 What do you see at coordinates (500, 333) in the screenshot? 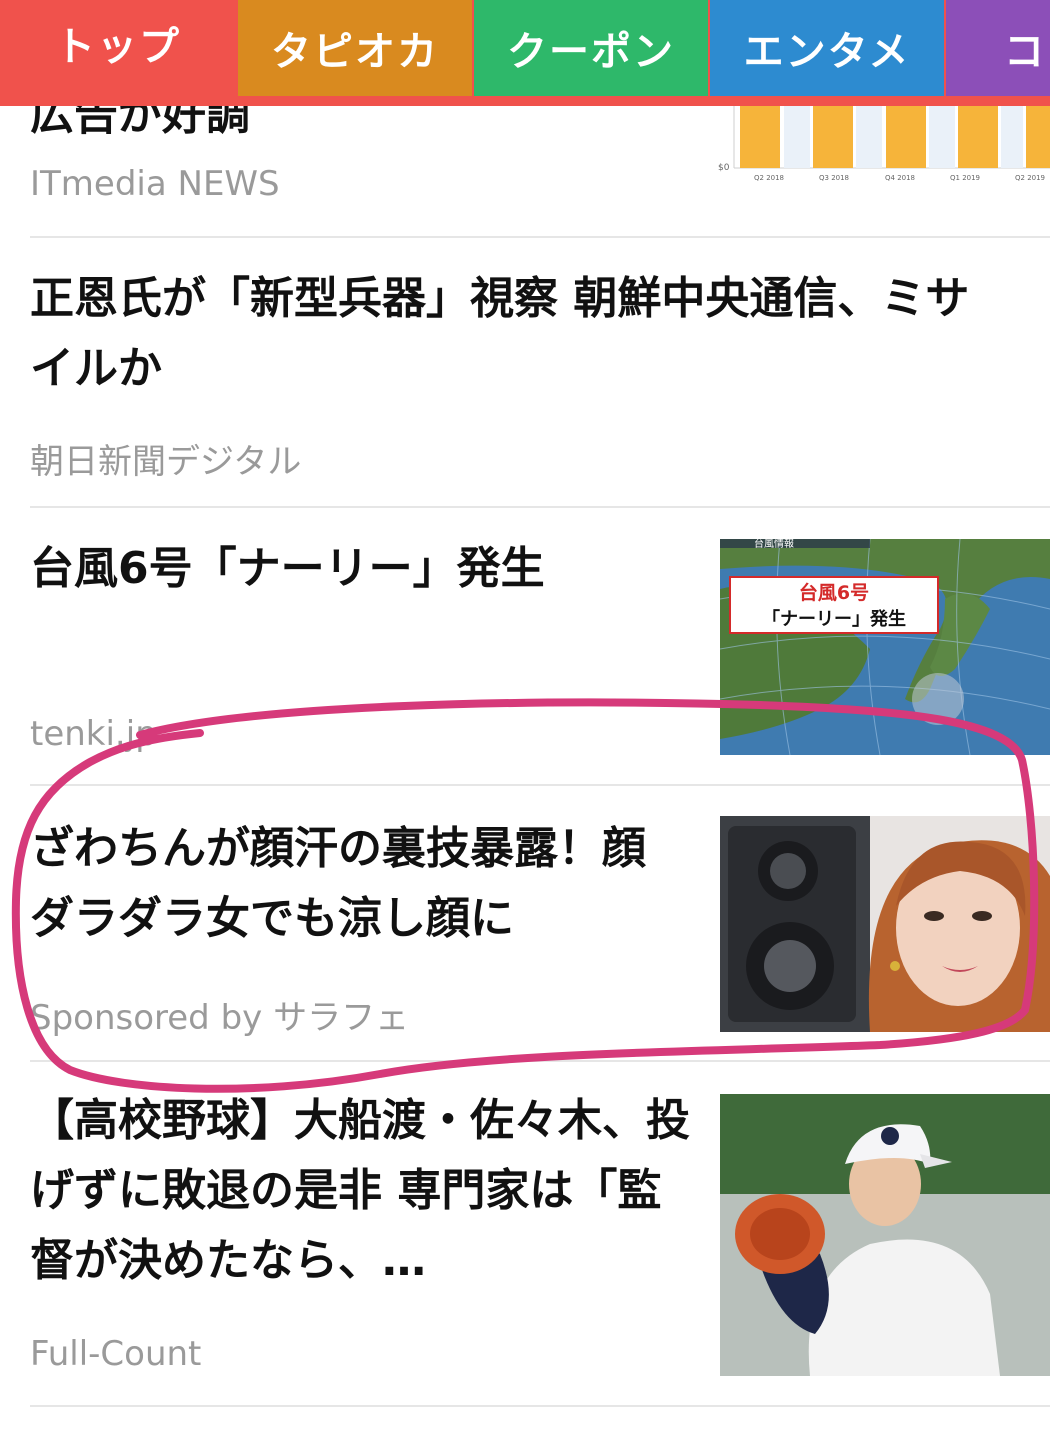
I see `article-title: 正恩氏が「新型兵器」視察 朝鮮中央通信、ミサイルか` at bounding box center [500, 333].